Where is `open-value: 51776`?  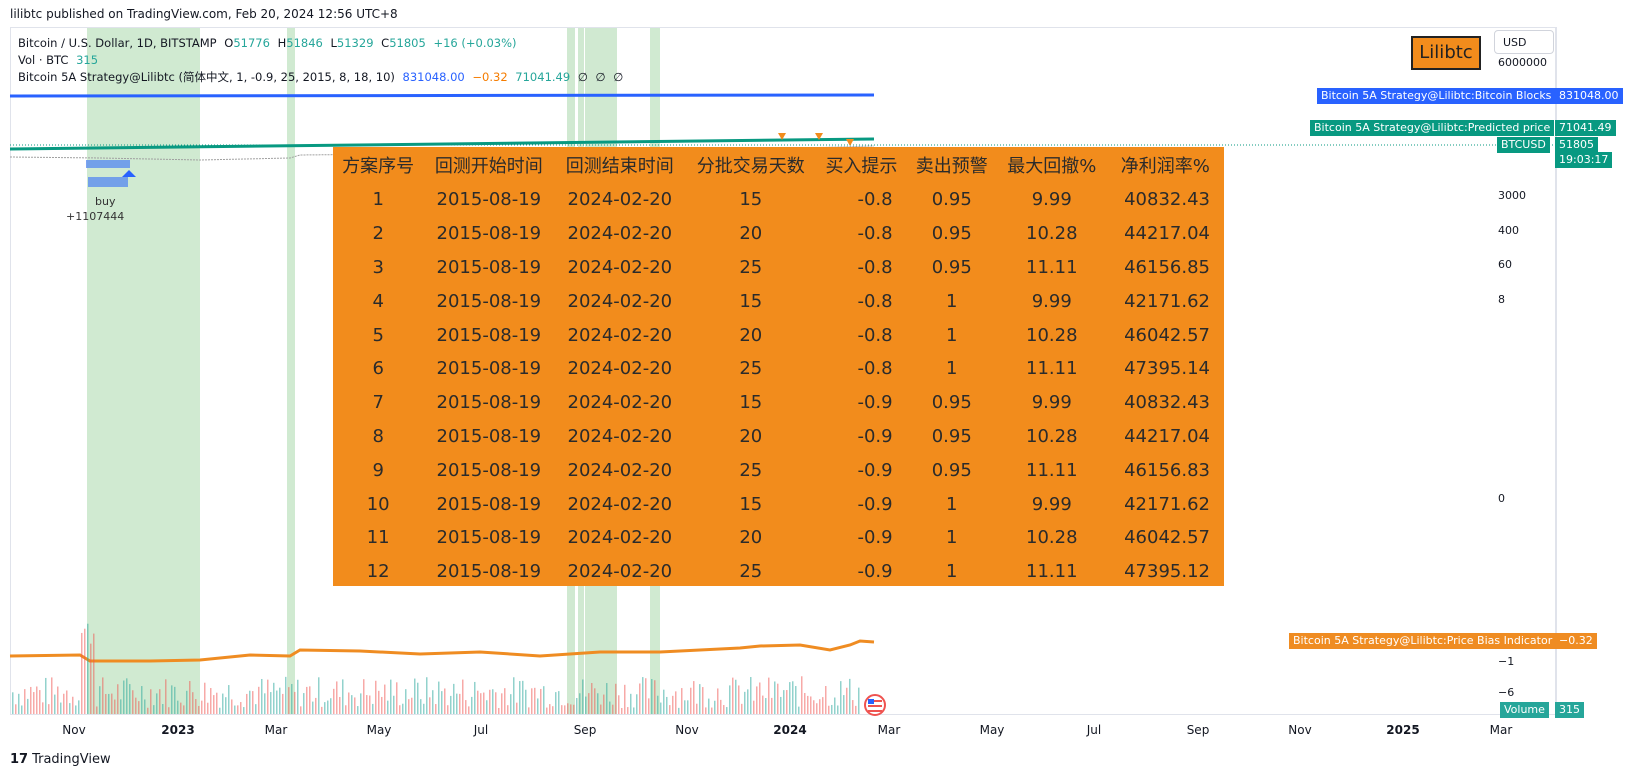 open-value: 51776 is located at coordinates (251, 43).